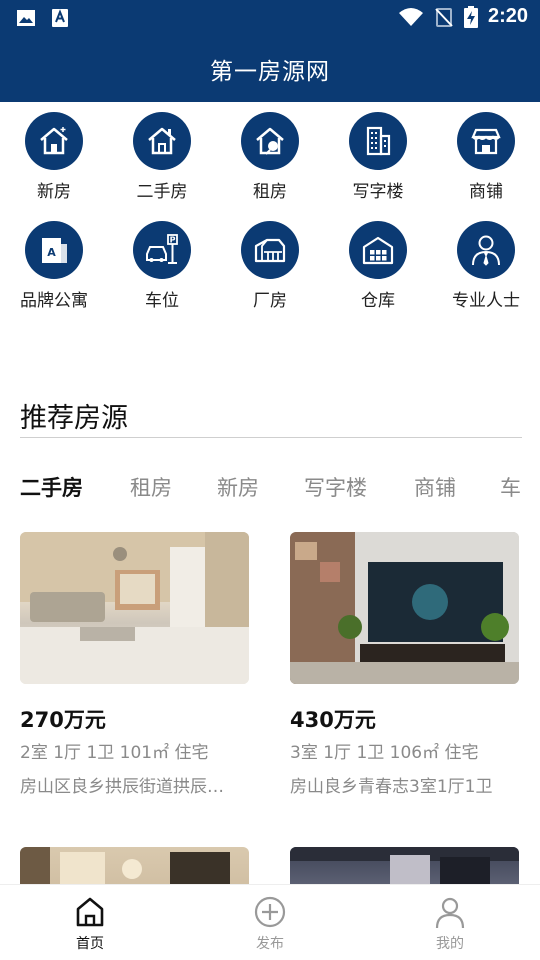  I want to click on category-label: 租房, so click(270, 192).